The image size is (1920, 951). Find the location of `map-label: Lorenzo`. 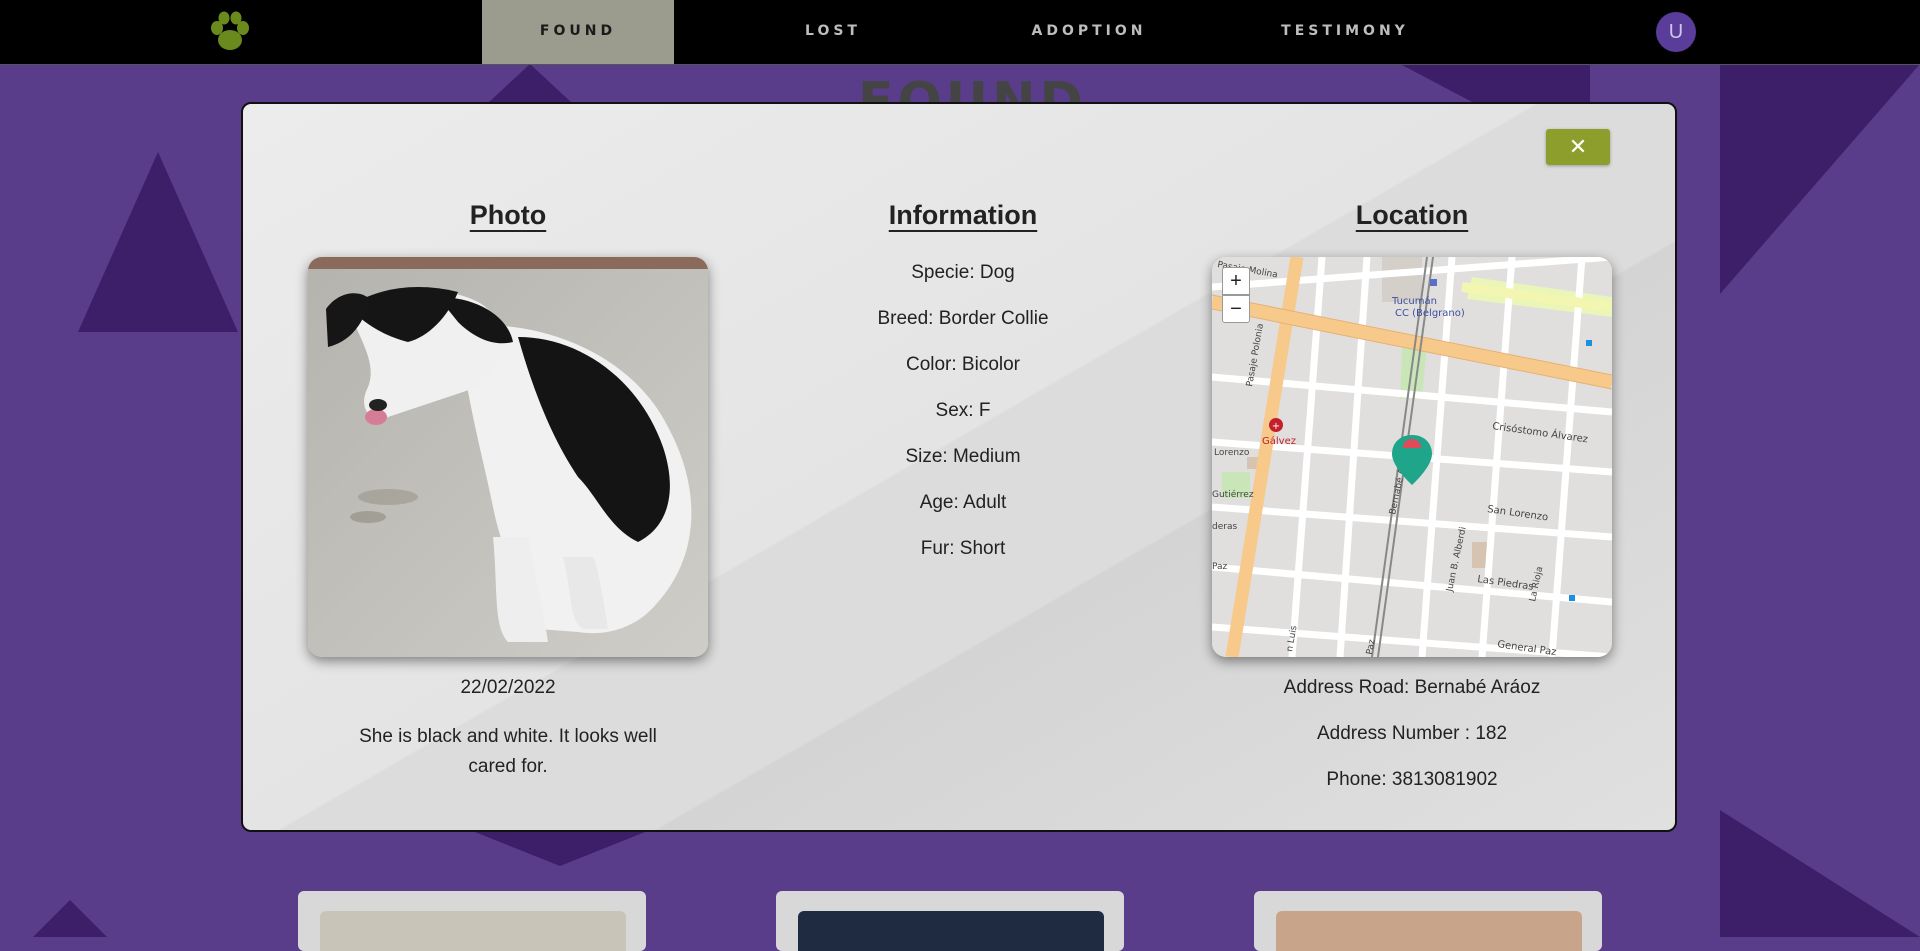

map-label: Lorenzo is located at coordinates (1232, 453).